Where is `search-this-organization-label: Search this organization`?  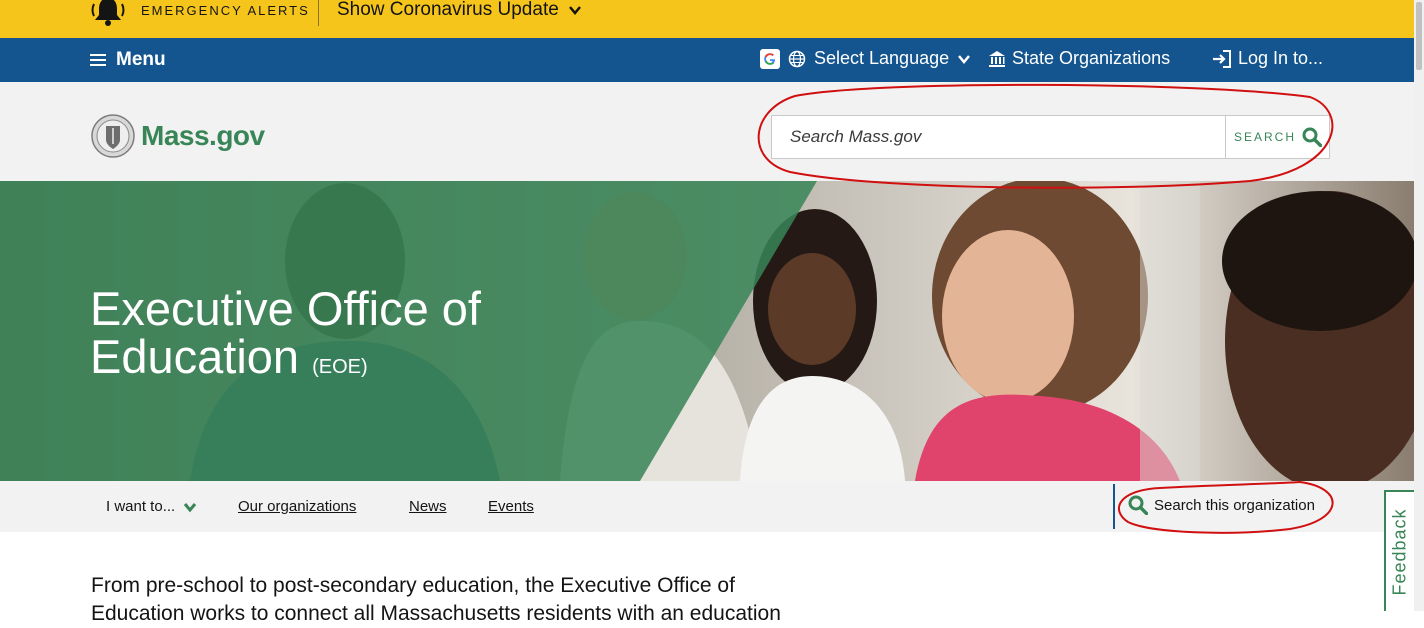
search-this-organization-label: Search this organization is located at coordinates (1234, 505).